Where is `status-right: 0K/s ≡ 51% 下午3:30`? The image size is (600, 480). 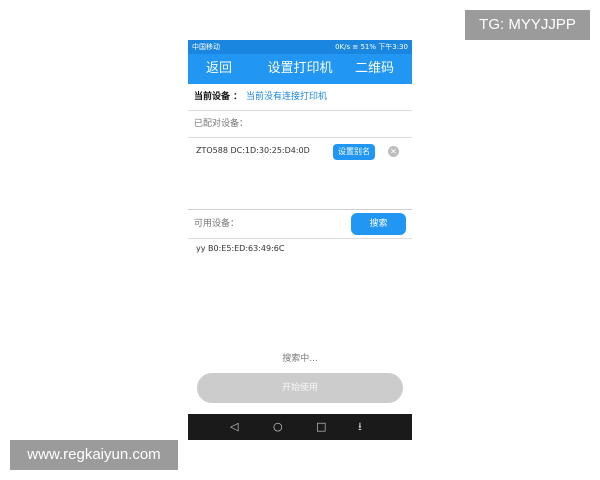
status-right: 0K/s ≡ 51% 下午3:30 is located at coordinates (371, 47).